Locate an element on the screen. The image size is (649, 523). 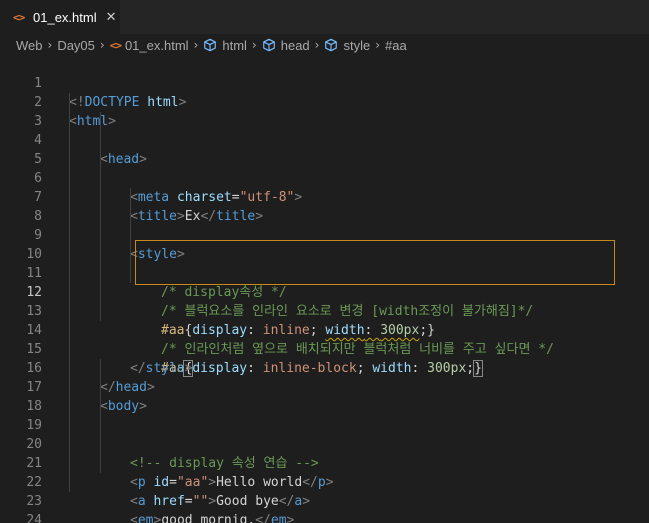
breadcrumb-item-html: html is located at coordinates (225, 45).